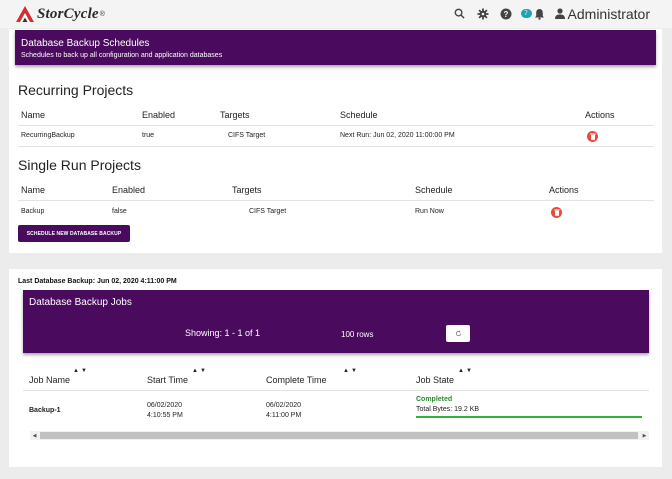 Image resolution: width=672 pixels, height=479 pixels. I want to click on recurring-header-name: Name, so click(33, 115).